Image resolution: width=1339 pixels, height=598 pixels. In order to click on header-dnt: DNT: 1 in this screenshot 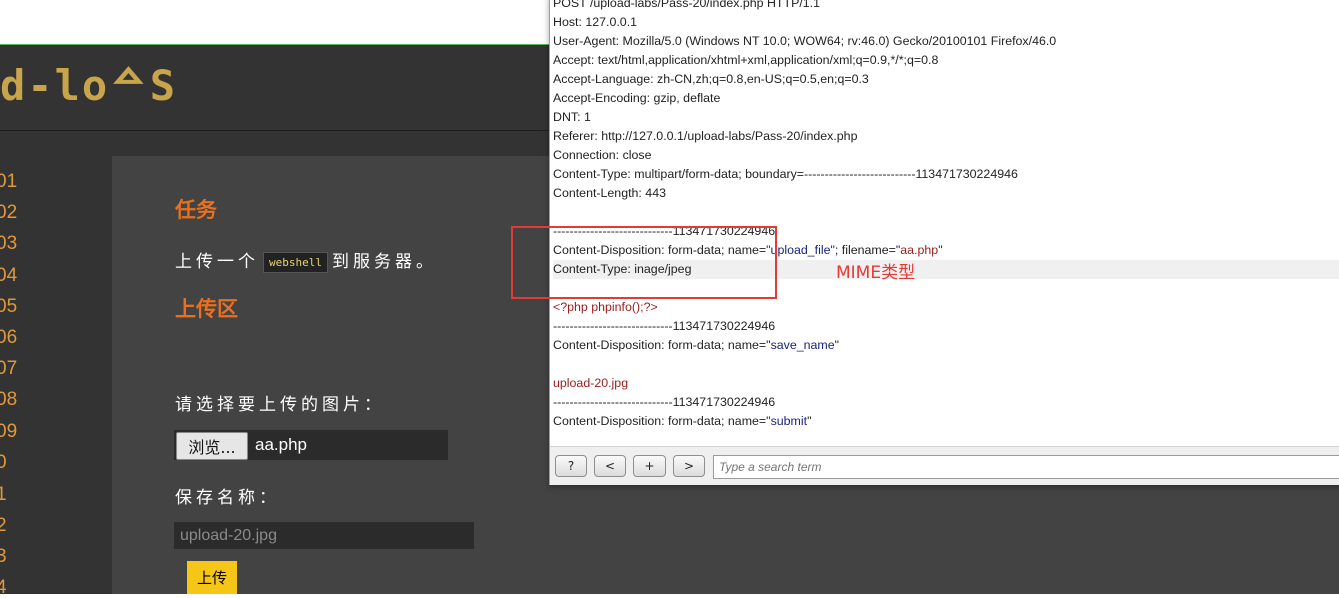, I will do `click(572, 117)`.